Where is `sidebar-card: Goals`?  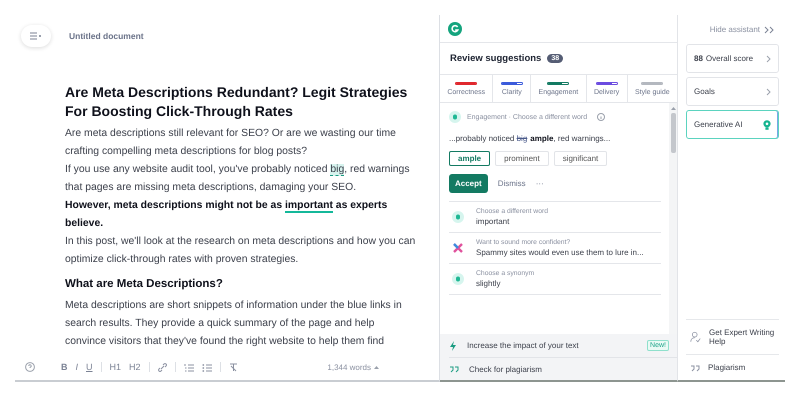 sidebar-card: Goals is located at coordinates (732, 91).